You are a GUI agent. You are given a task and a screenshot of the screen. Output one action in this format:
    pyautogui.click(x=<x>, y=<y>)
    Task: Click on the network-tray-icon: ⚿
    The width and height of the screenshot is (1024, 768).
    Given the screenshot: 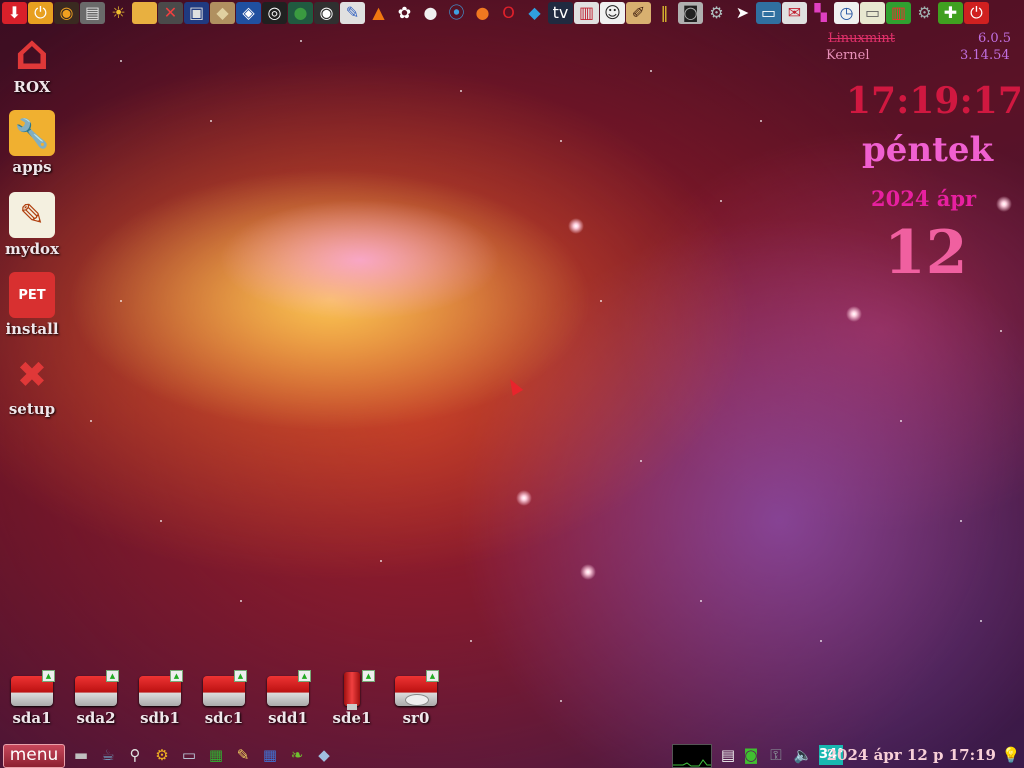 What is the action you would take?
    pyautogui.click(x=776, y=755)
    